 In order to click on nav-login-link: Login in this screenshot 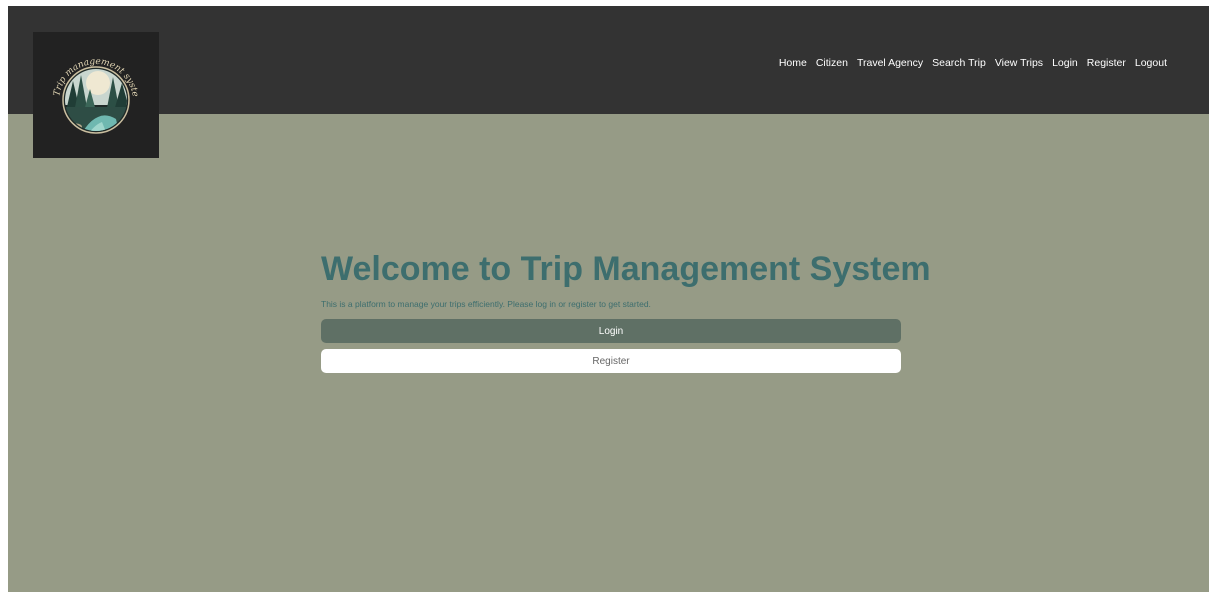, I will do `click(1065, 63)`.